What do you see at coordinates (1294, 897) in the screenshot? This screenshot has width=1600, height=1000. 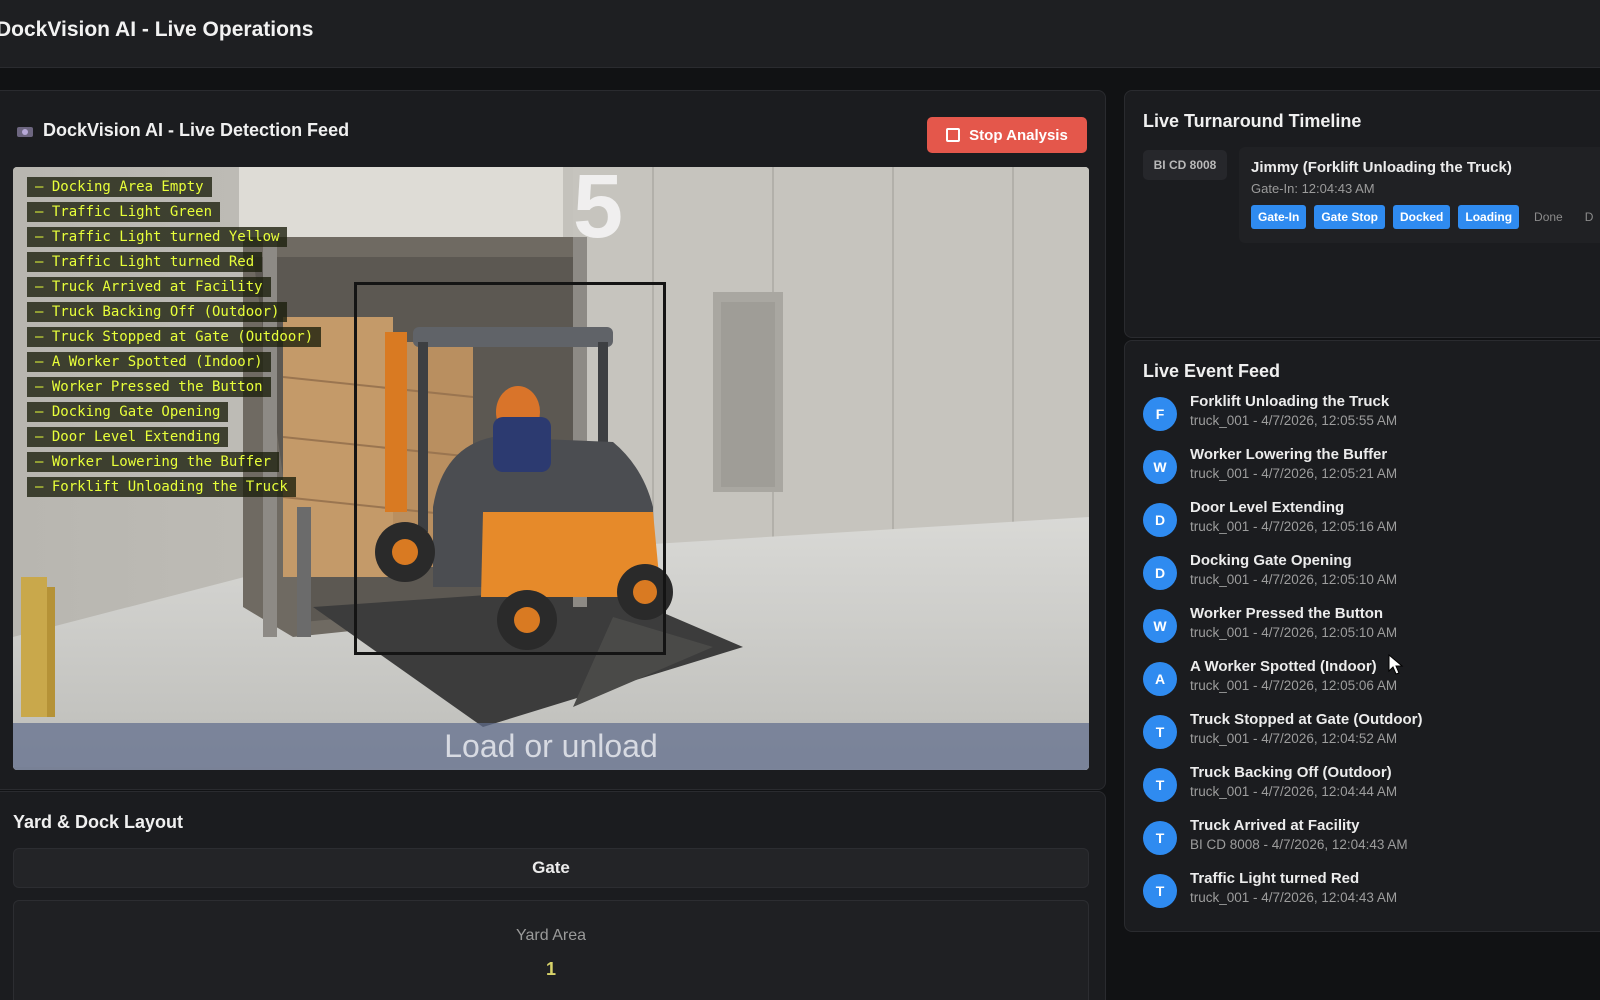 I see `event-meta: truck_001 - 4/7/2026, 12:04:43 AM` at bounding box center [1294, 897].